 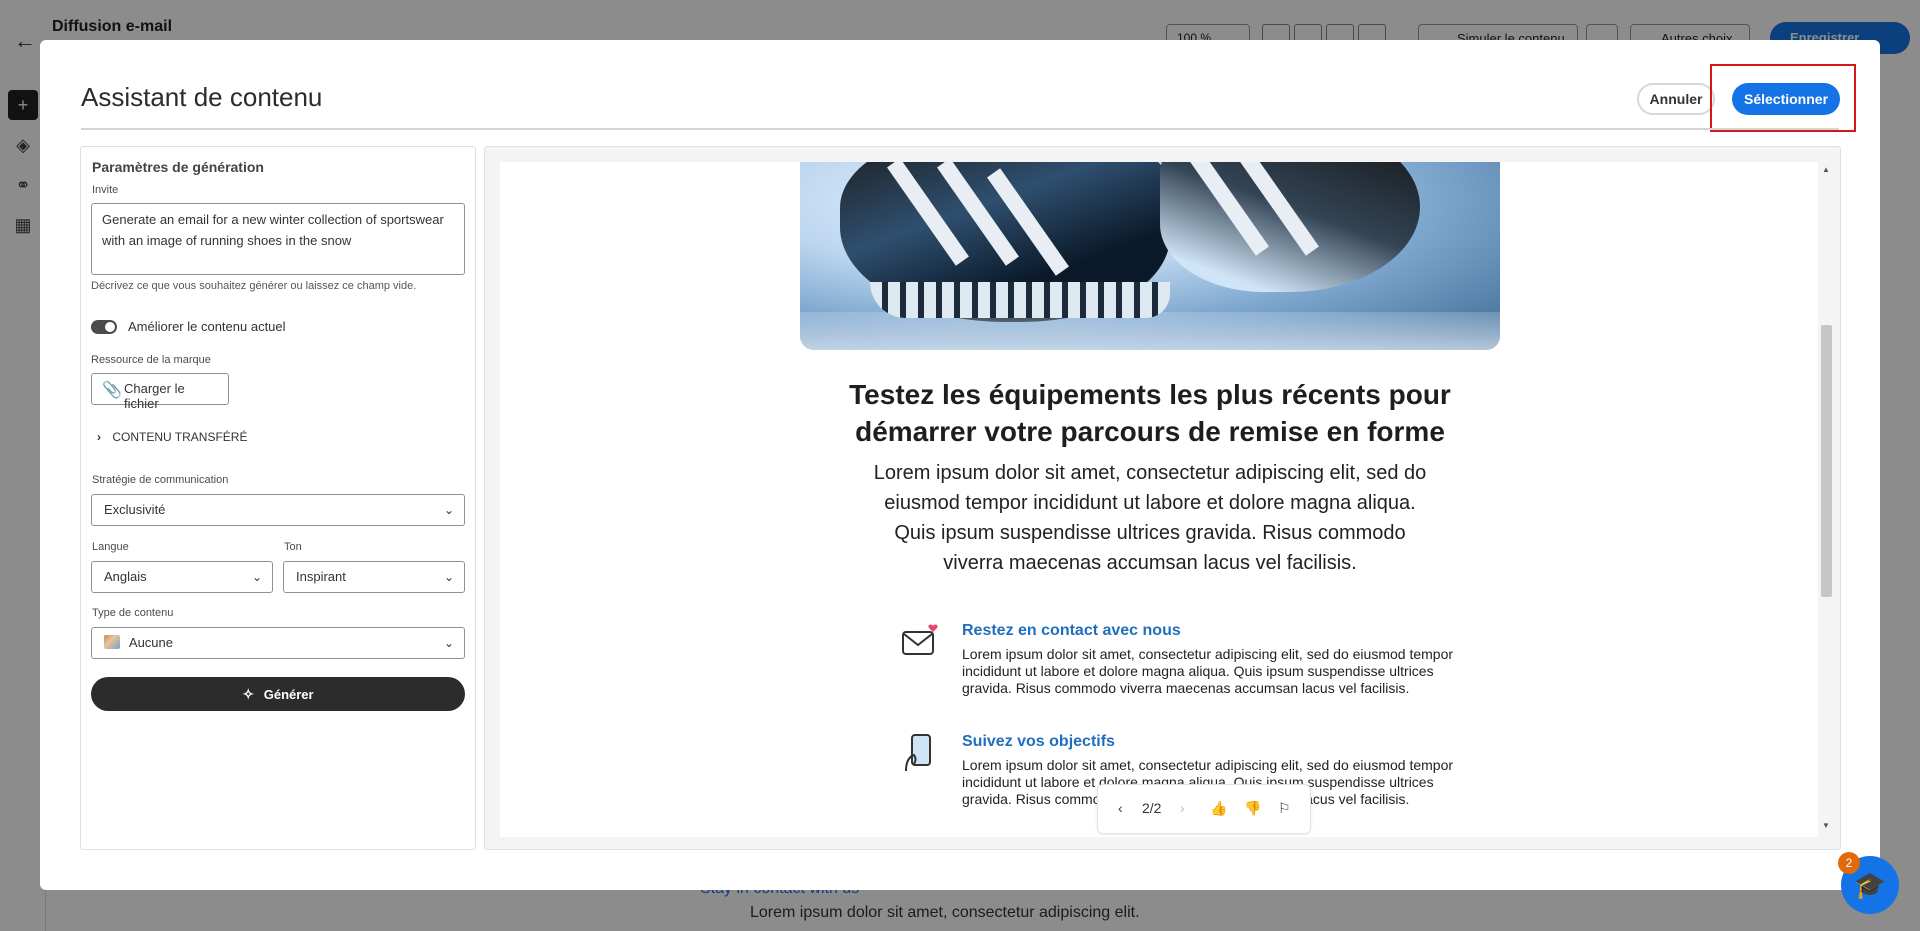 What do you see at coordinates (178, 167) in the screenshot?
I see `generation-heading: Paramètres de génération` at bounding box center [178, 167].